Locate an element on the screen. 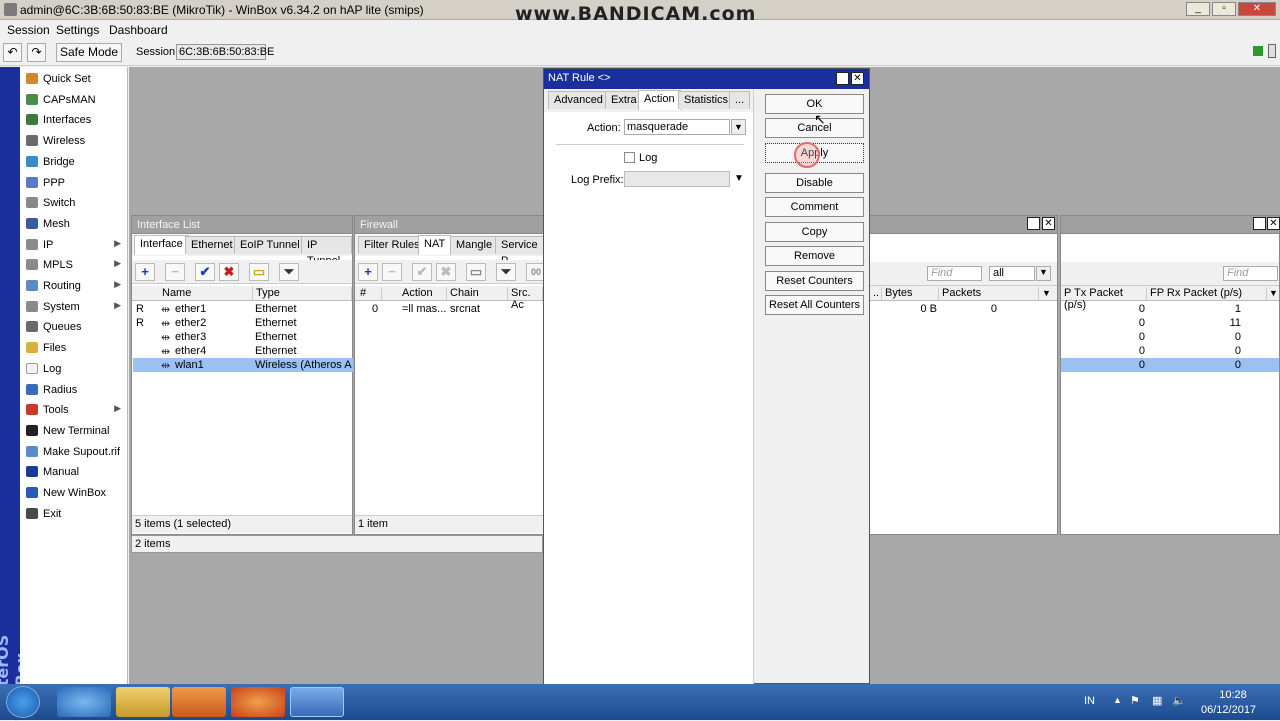  tab-filter-rules: Filter Rules is located at coordinates (392, 245).